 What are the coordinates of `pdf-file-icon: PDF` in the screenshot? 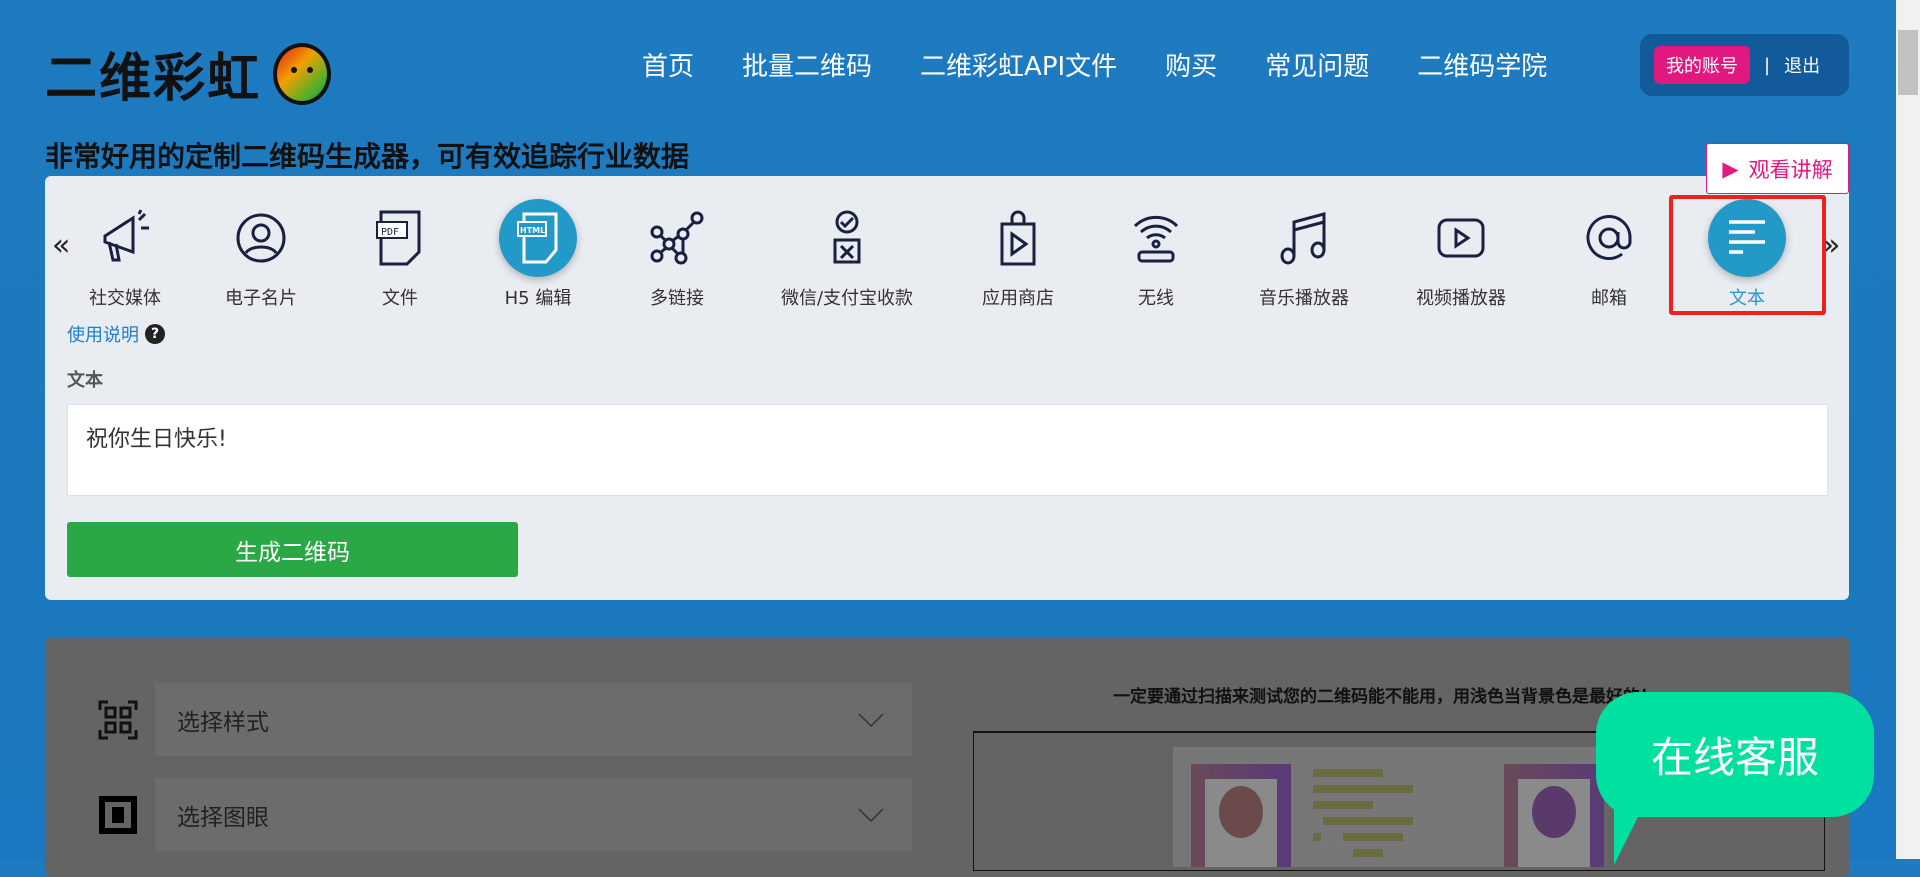 It's located at (400, 238).